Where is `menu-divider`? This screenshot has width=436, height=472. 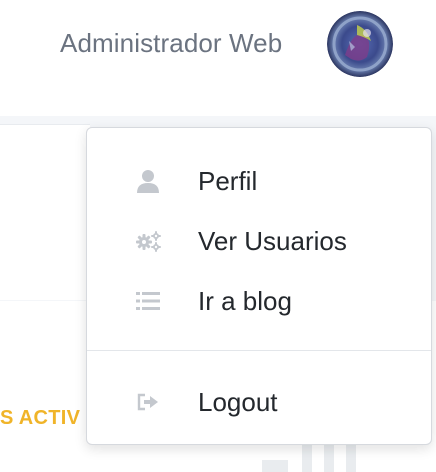
menu-divider is located at coordinates (259, 350).